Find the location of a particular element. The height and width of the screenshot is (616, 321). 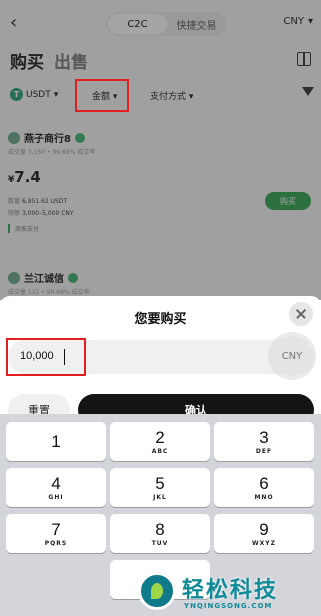

key-letters: DEF is located at coordinates (264, 451).